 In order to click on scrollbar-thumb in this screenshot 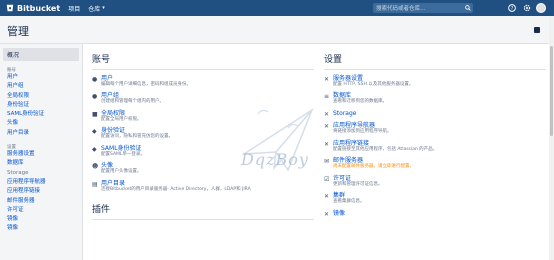, I will do `click(551, 91)`.